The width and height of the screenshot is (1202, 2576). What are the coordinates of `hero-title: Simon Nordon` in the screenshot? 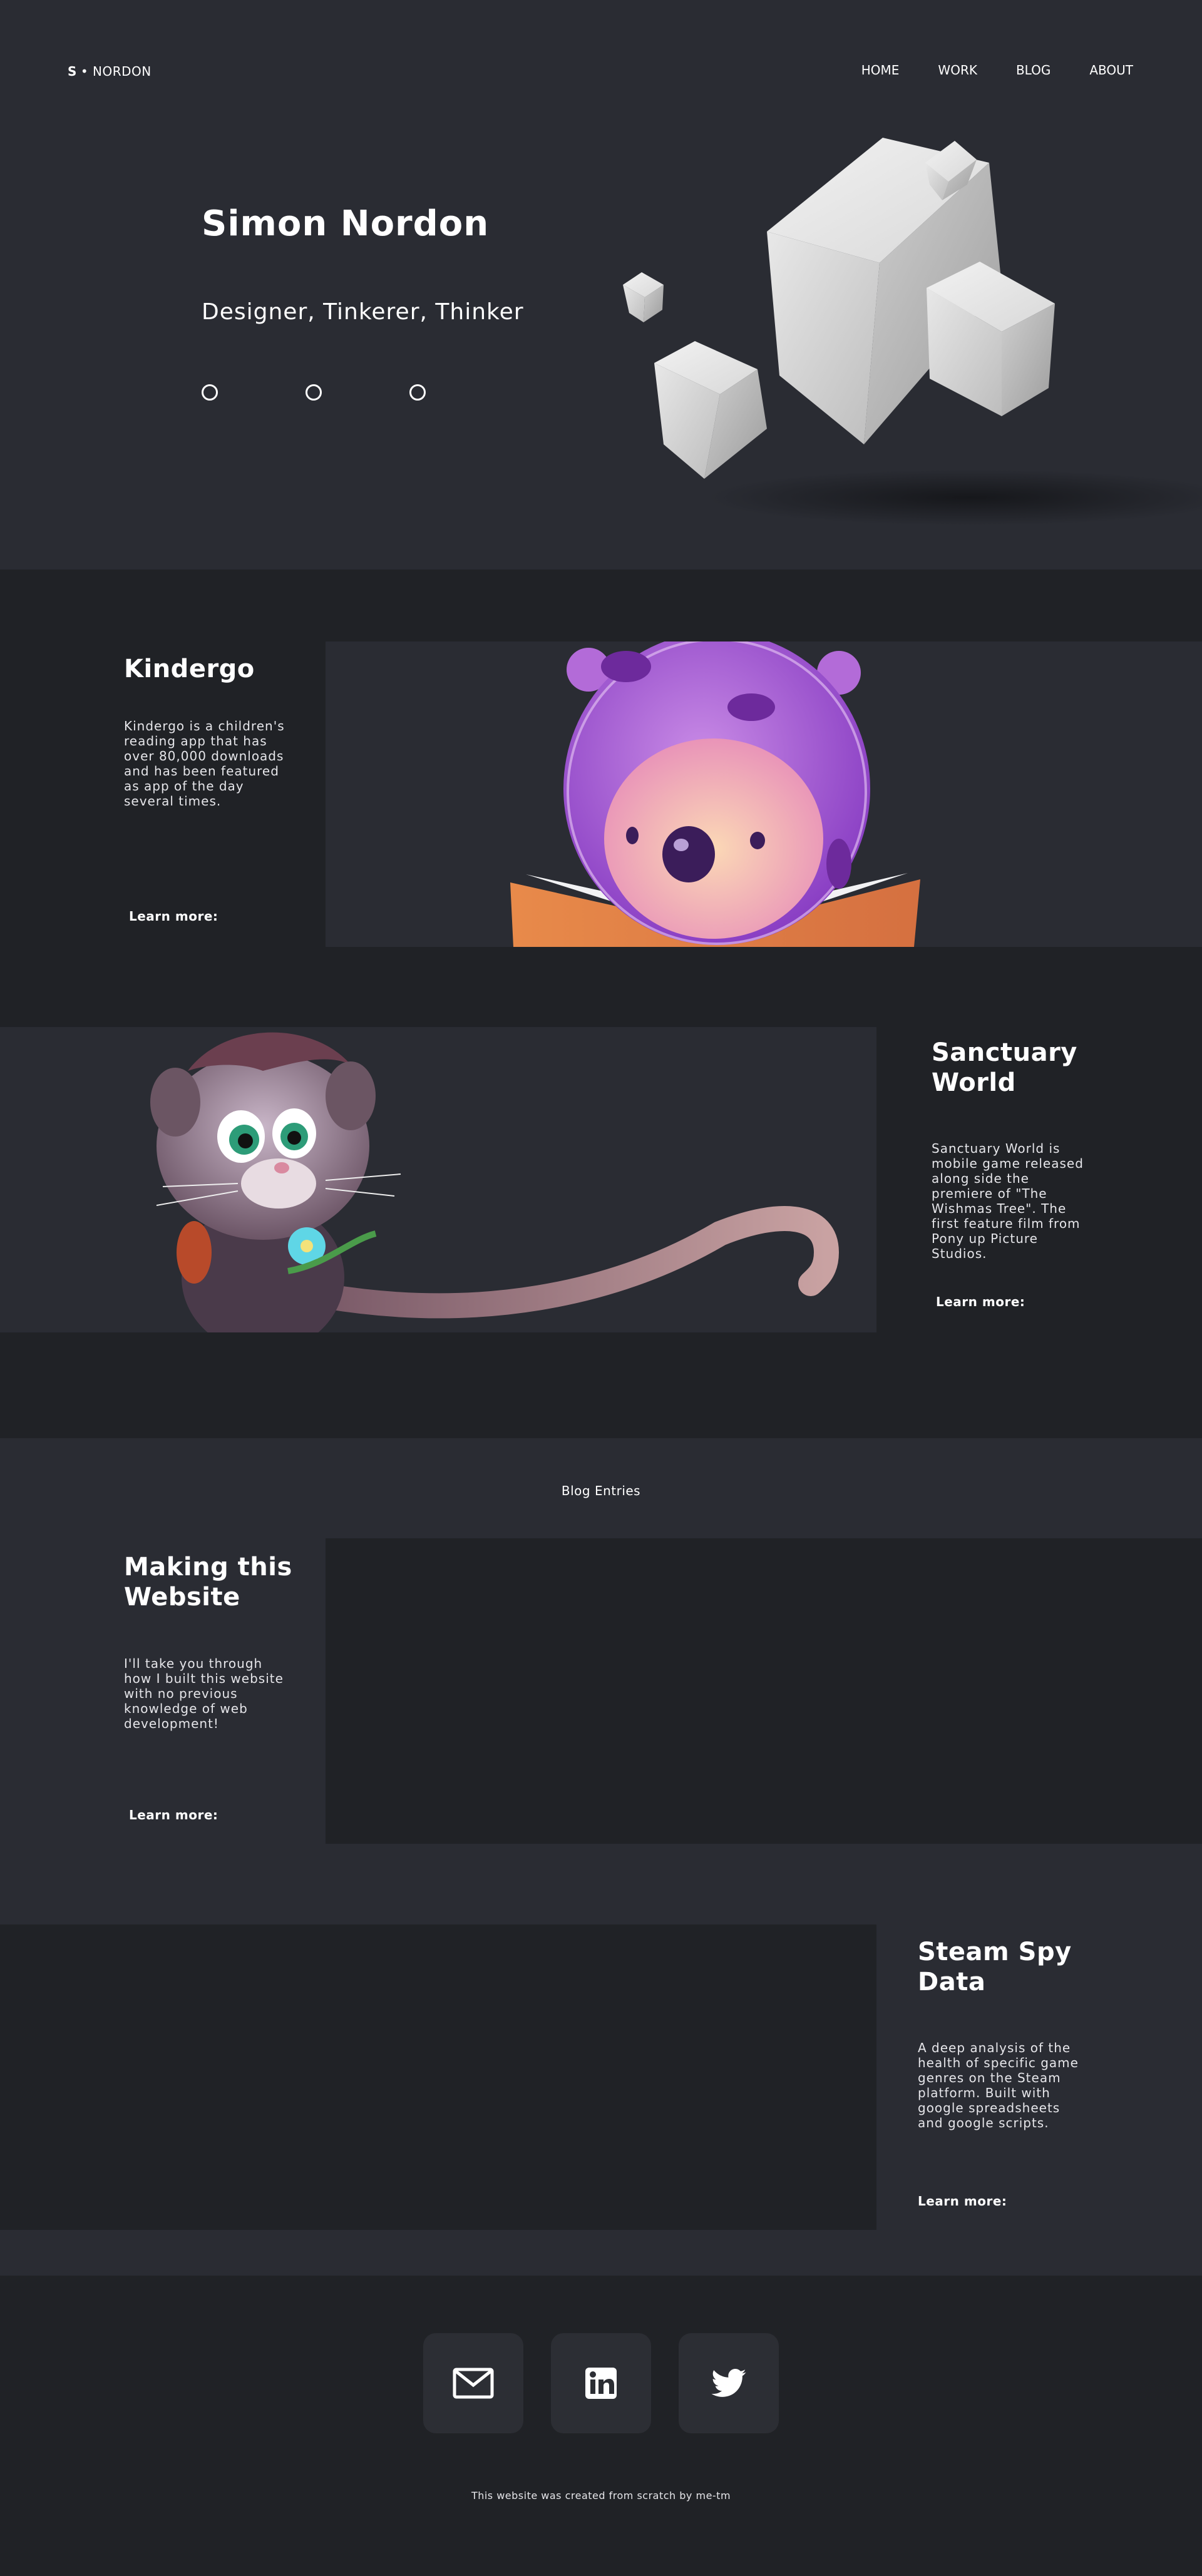 It's located at (346, 224).